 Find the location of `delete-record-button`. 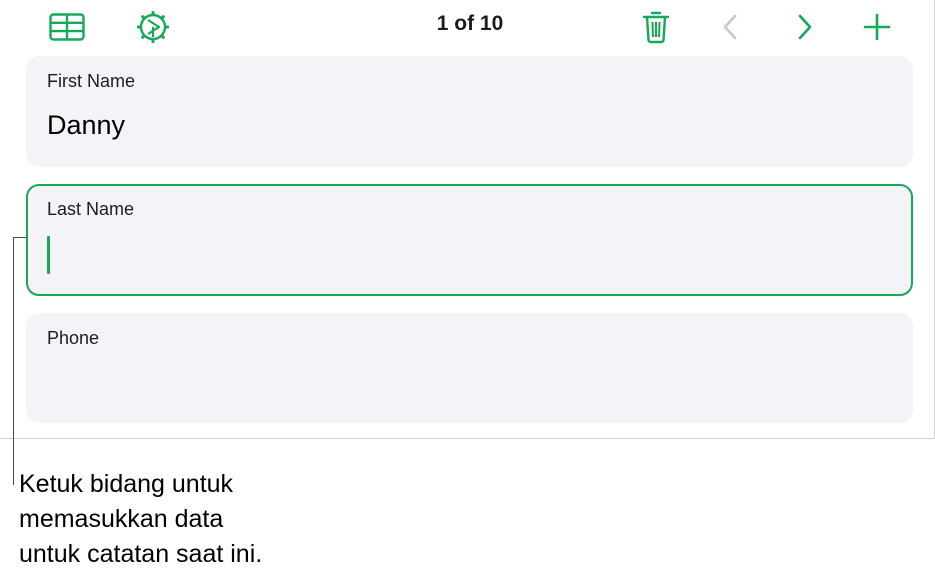

delete-record-button is located at coordinates (656, 27).